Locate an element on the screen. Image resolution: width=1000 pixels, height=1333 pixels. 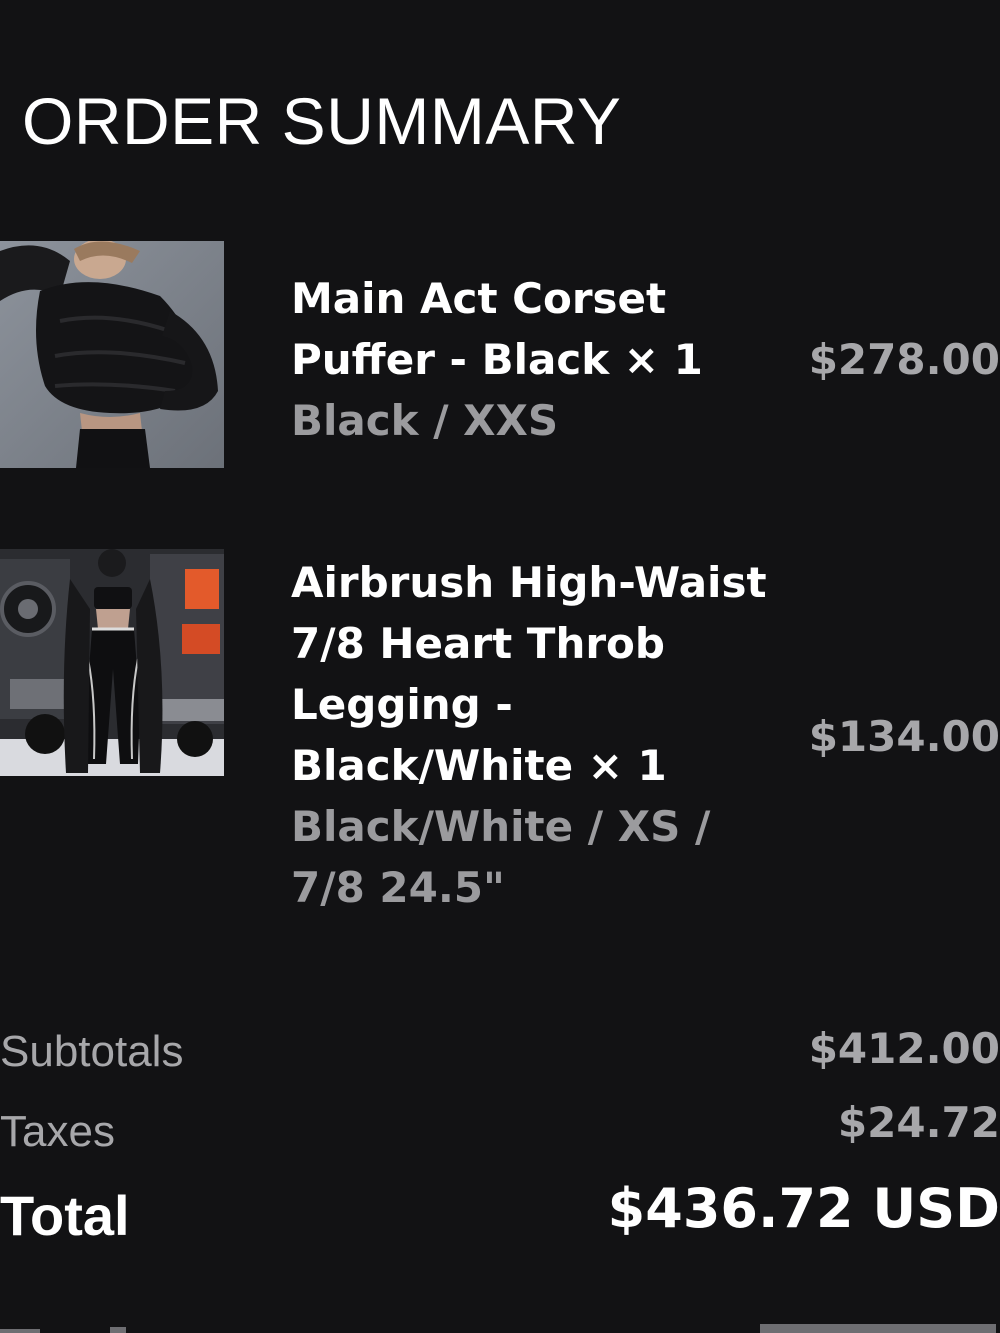
legging-outfit-photo-icon is located at coordinates (112, 662).